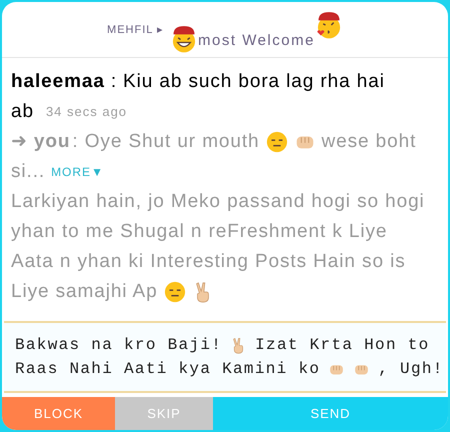 This screenshot has width=450, height=432. Describe the element at coordinates (254, 82) in the screenshot. I see `message-text: Kiu ab such bora lag rha hai` at that location.